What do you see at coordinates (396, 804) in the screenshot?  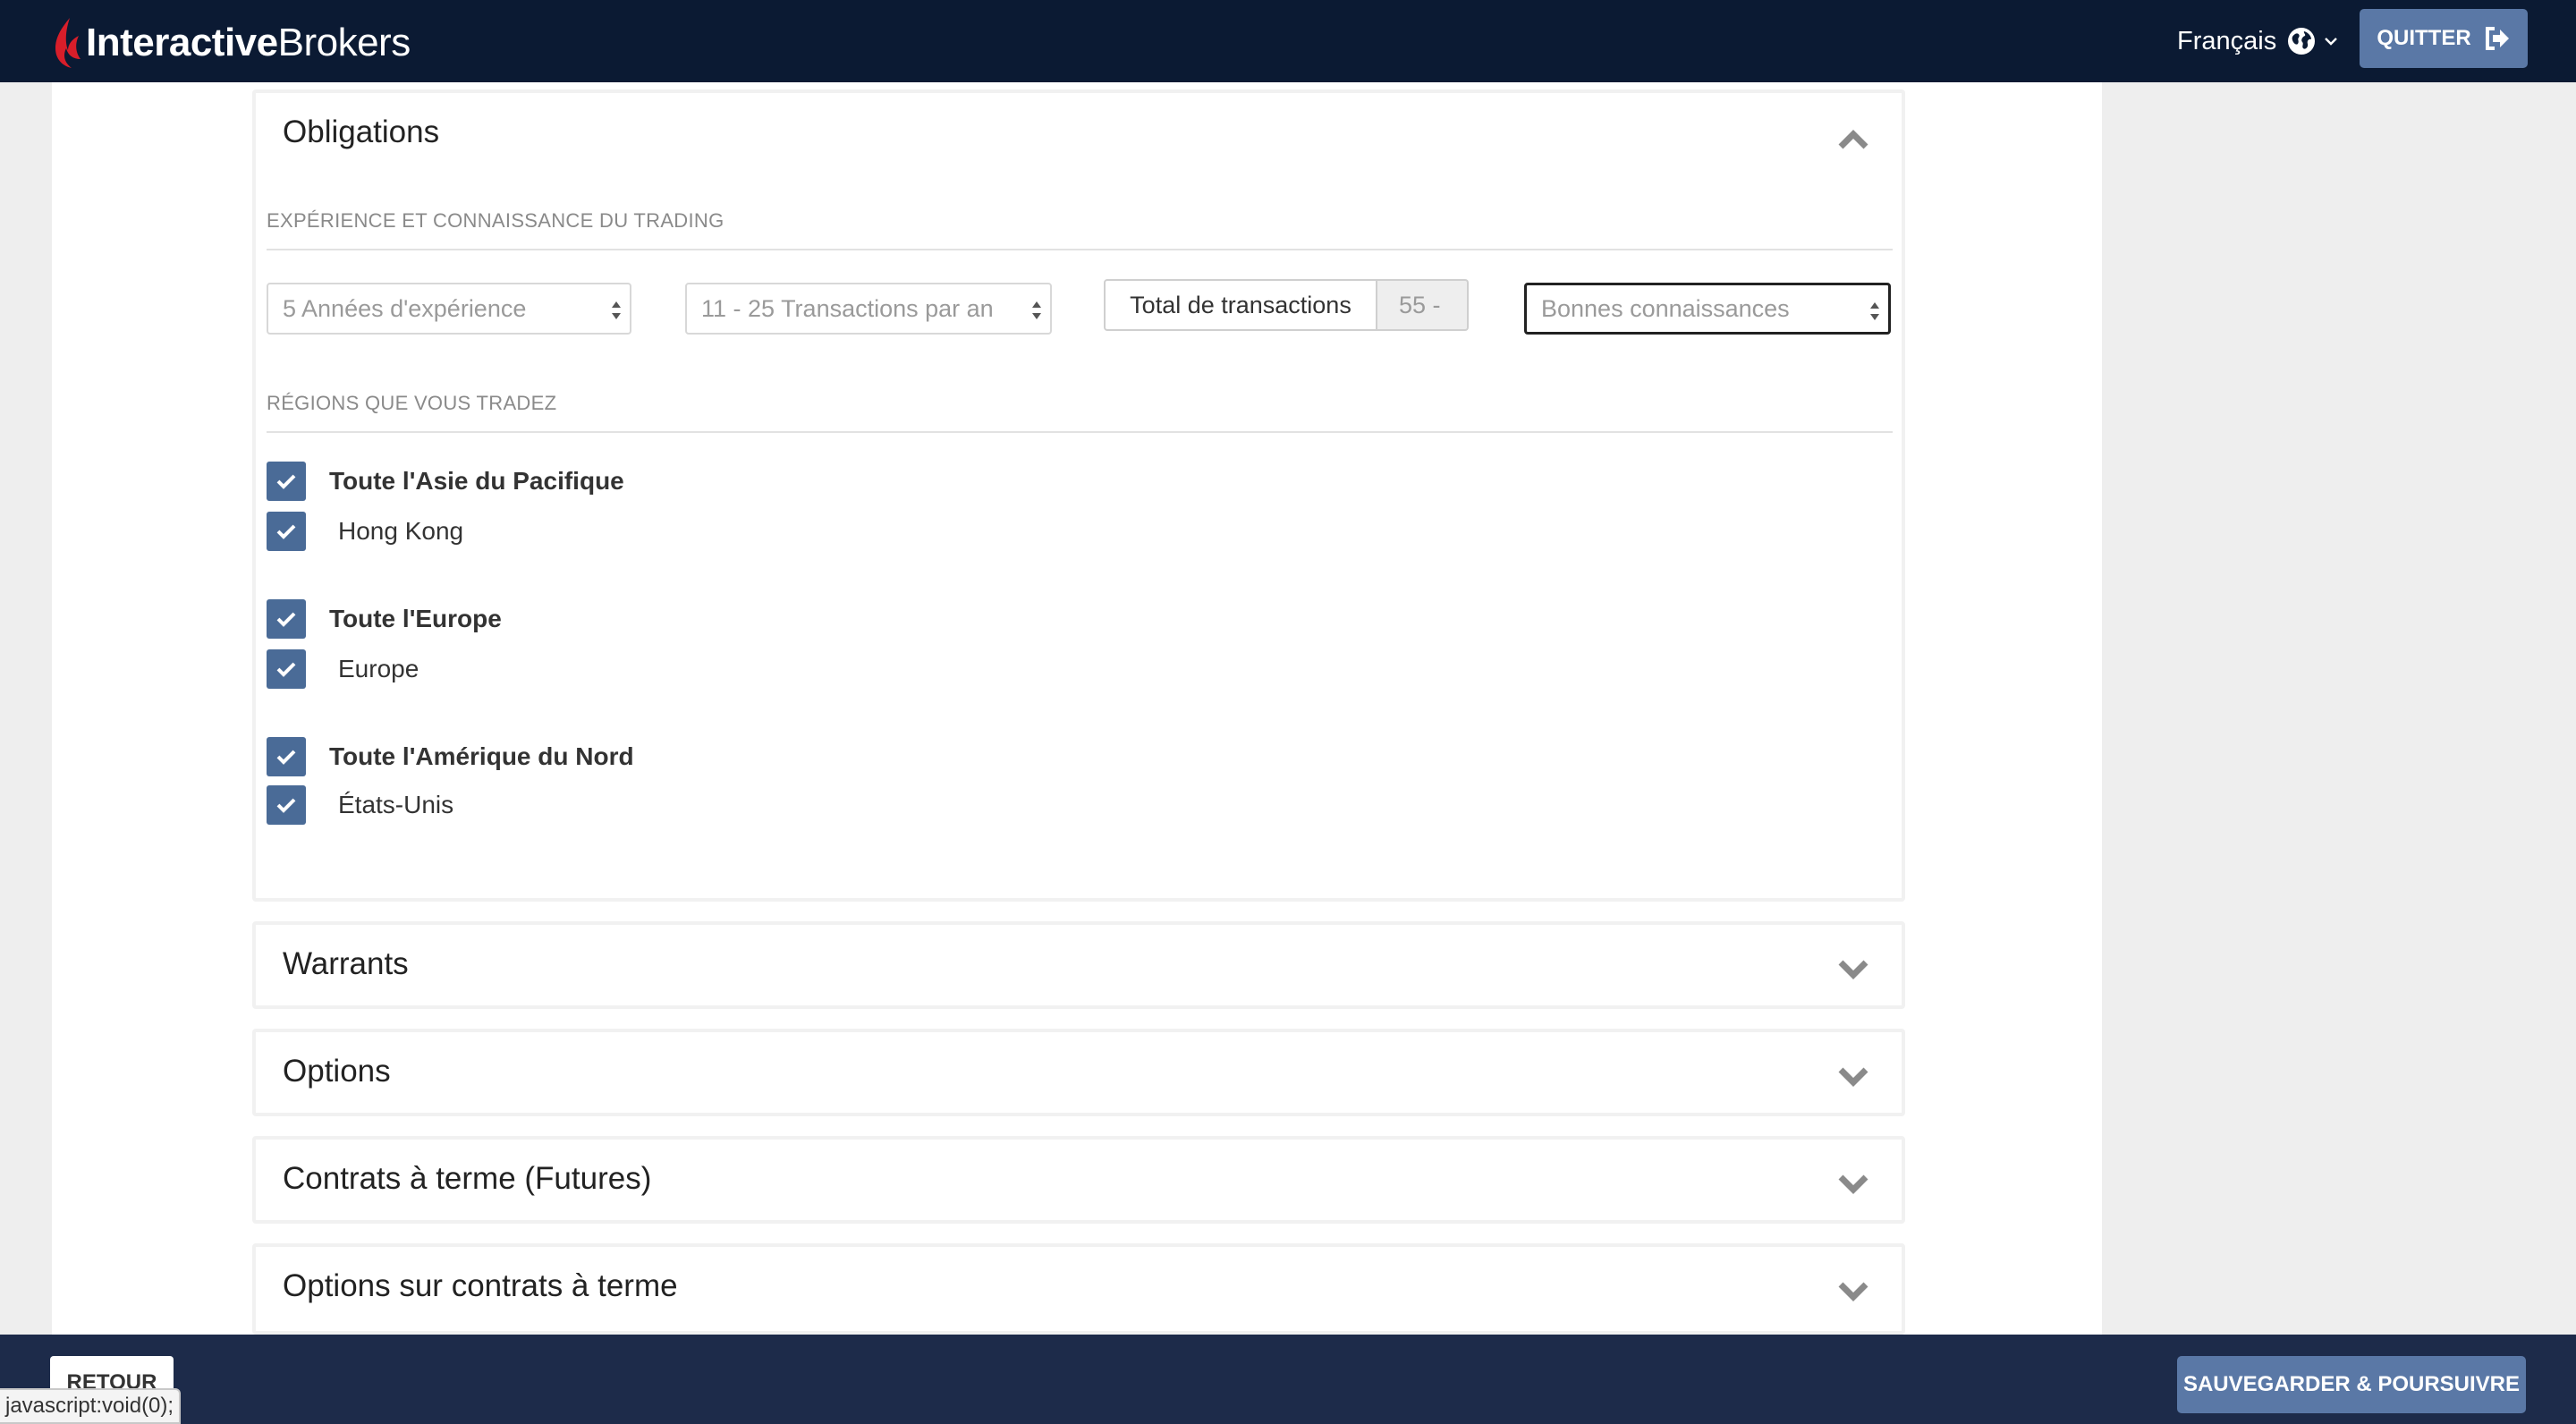 I see `region-item-label: États-Unis` at bounding box center [396, 804].